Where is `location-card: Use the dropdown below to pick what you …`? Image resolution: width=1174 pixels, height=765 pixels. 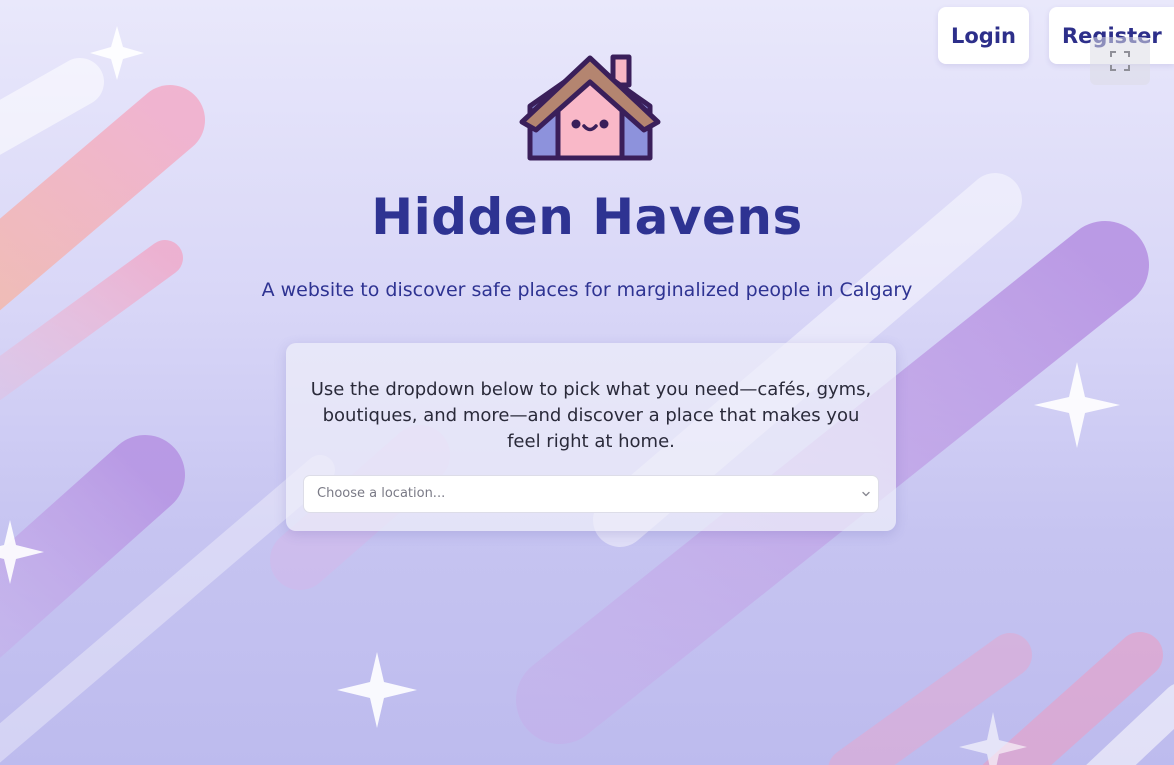 location-card: Use the dropdown below to pick what you … is located at coordinates (591, 437).